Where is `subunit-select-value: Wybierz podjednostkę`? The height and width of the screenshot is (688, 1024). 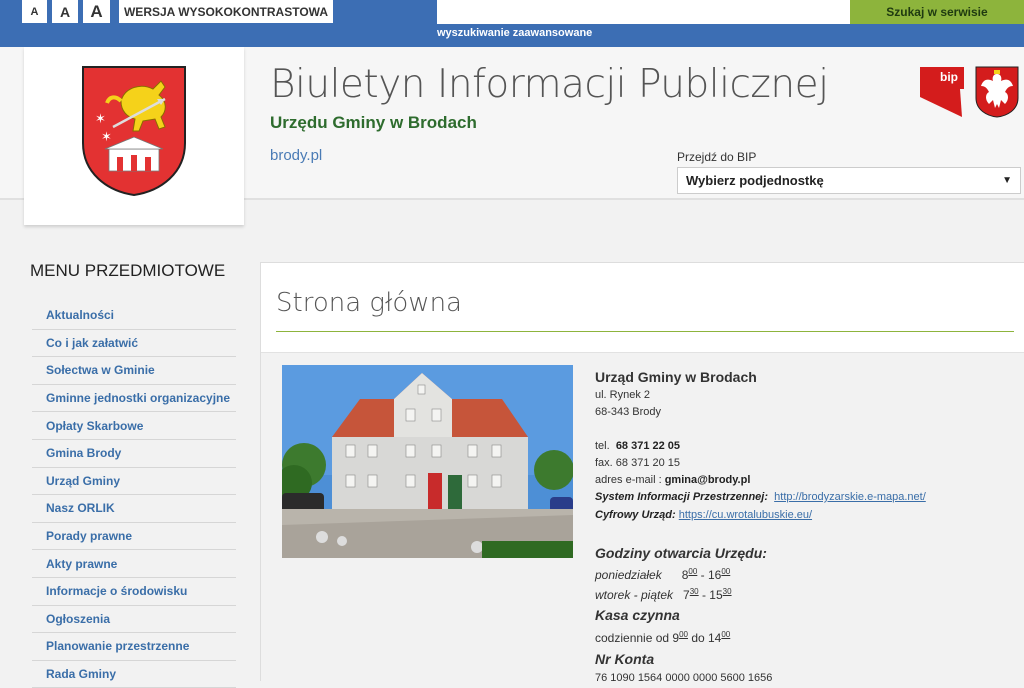 subunit-select-value: Wybierz podjednostkę is located at coordinates (755, 180).